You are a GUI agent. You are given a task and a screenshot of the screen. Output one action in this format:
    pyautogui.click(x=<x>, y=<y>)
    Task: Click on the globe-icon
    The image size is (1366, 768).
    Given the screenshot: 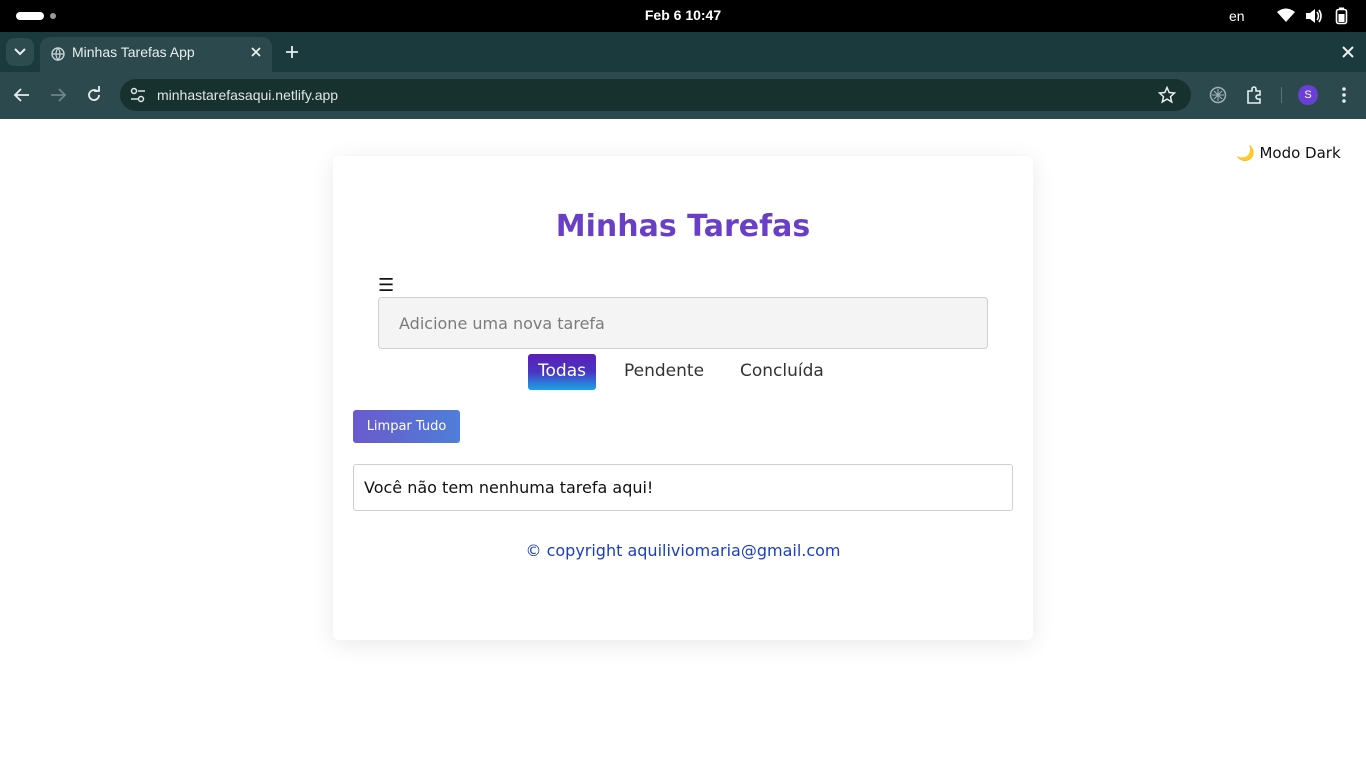 What is the action you would take?
    pyautogui.click(x=58, y=54)
    